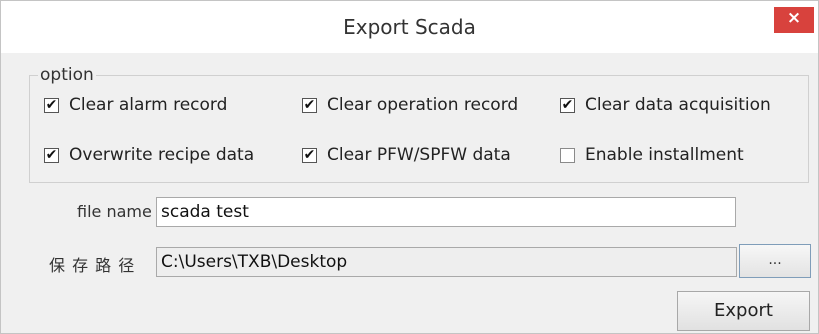  I want to click on checkbox-label: Enable installment, so click(664, 155).